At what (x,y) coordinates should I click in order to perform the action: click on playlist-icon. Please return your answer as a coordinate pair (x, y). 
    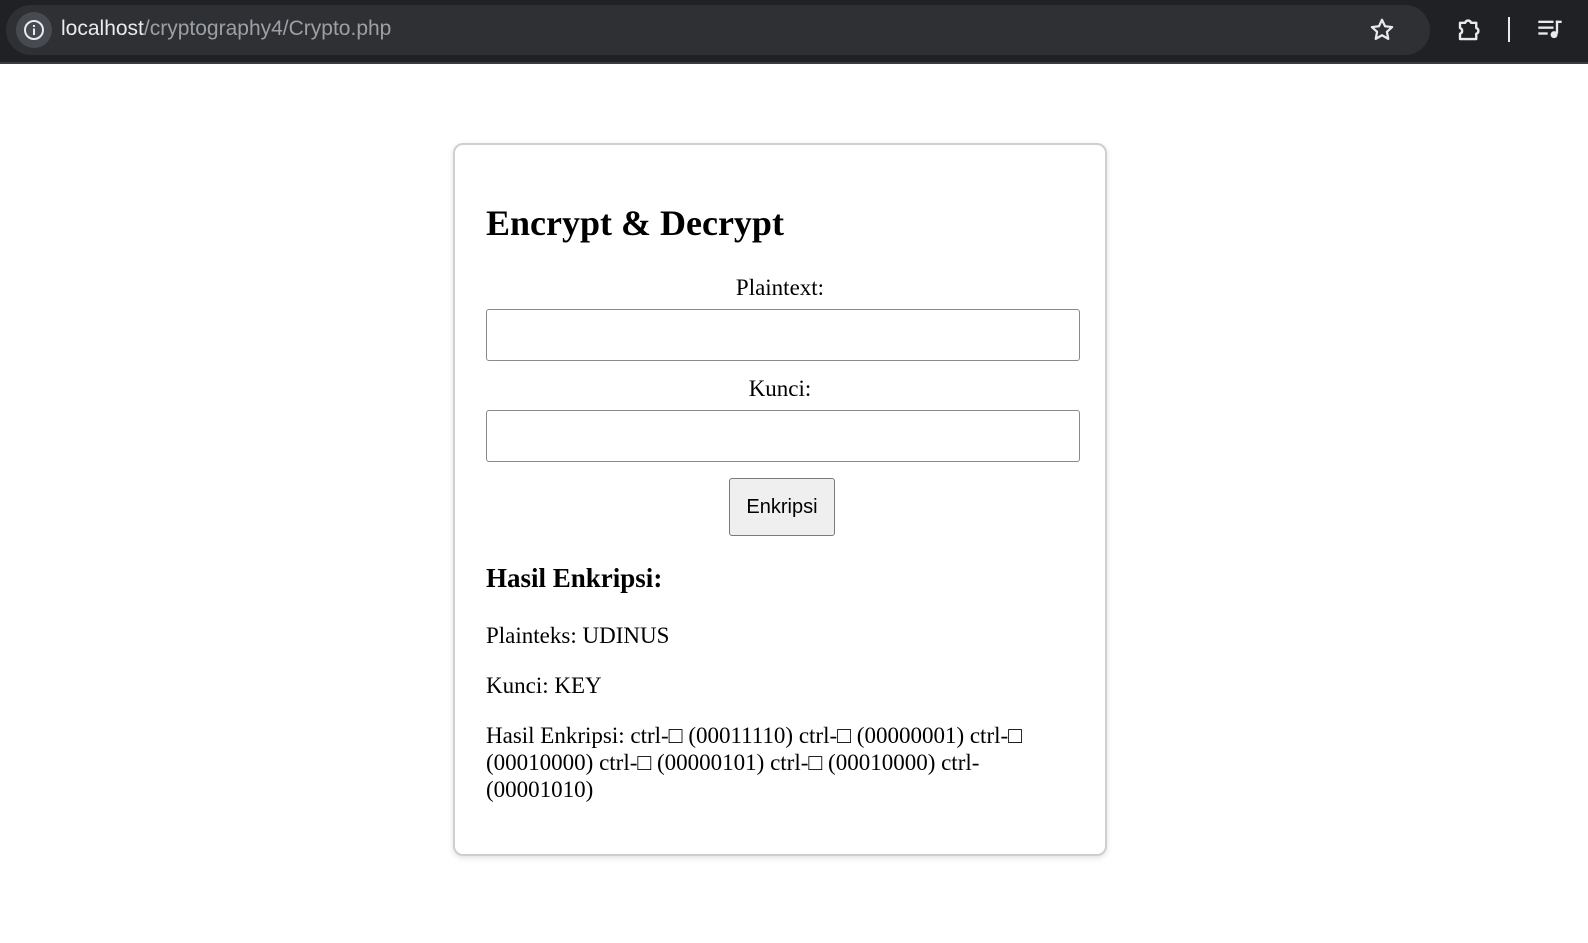
    Looking at the image, I should click on (1550, 29).